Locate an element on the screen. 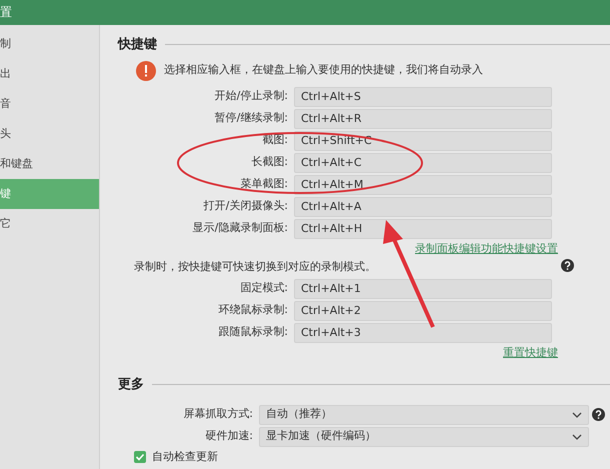 The image size is (610, 469). field-label: 长截图: is located at coordinates (269, 161).